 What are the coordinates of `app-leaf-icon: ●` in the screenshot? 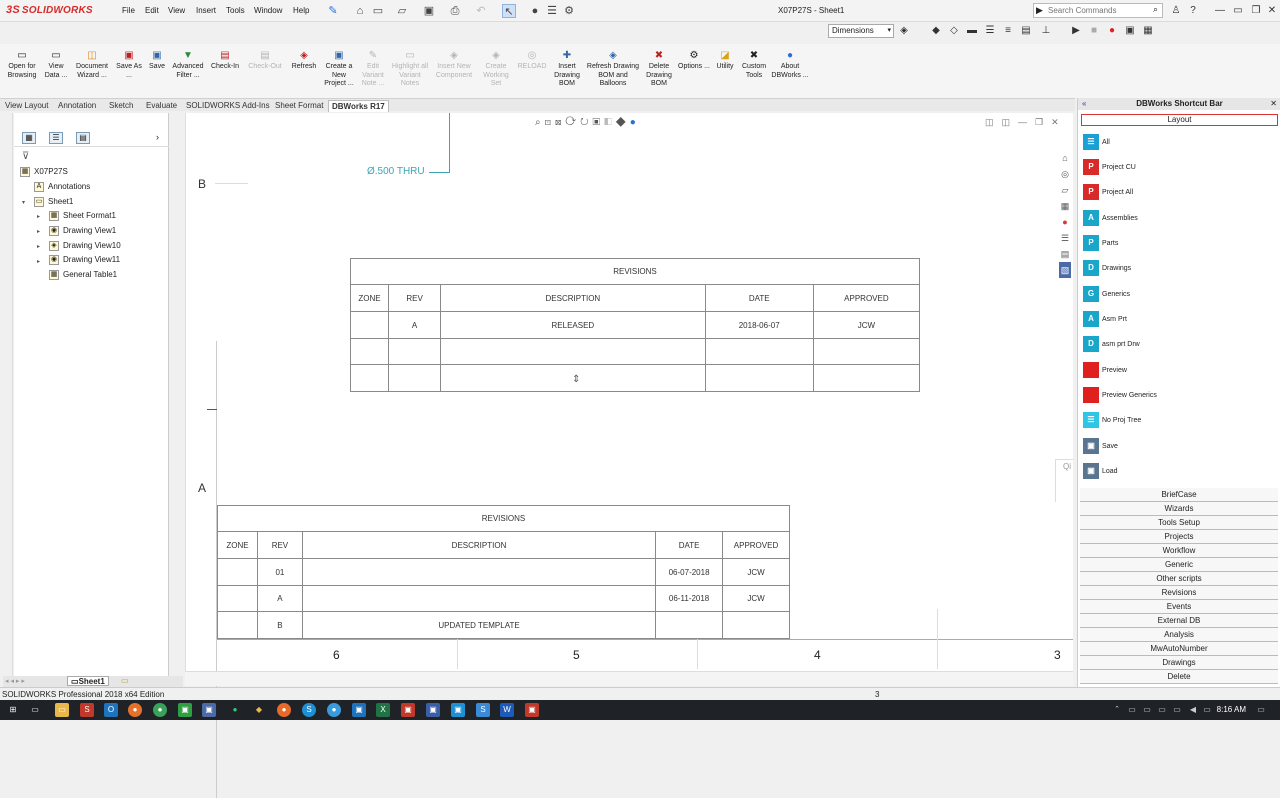 It's located at (235, 710).